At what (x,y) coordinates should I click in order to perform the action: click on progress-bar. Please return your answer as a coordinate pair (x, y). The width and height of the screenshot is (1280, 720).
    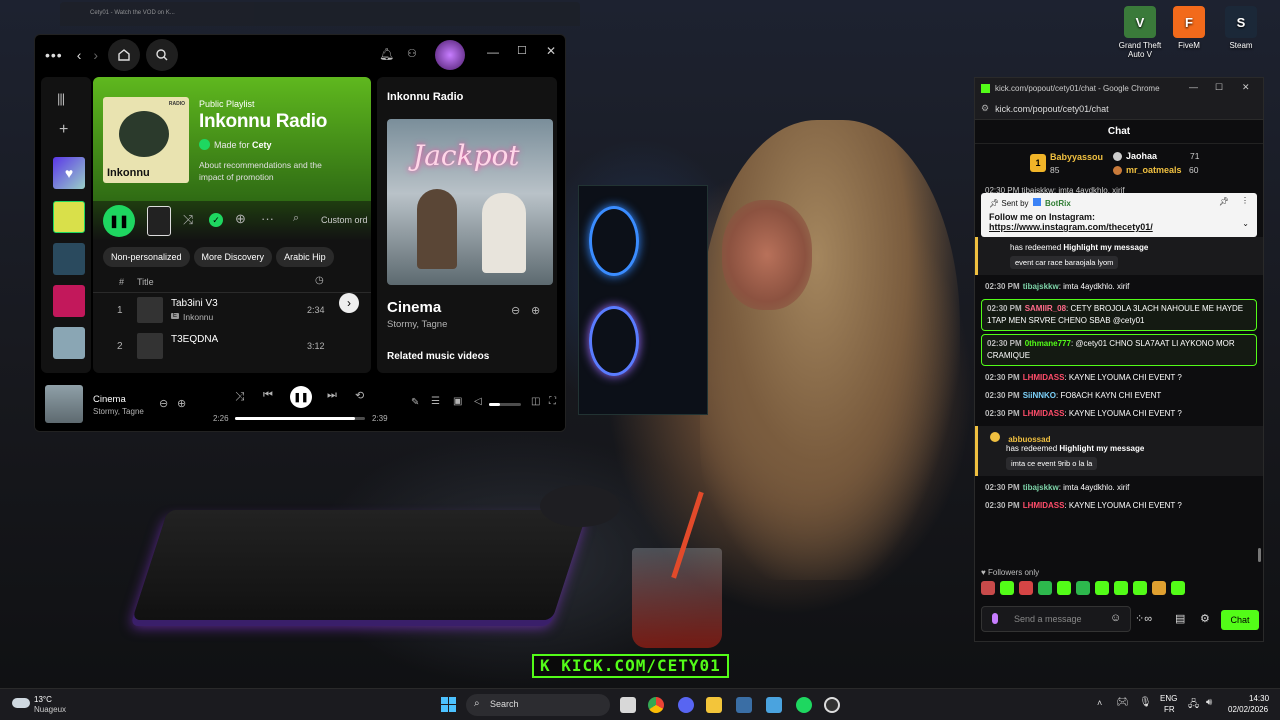
    Looking at the image, I should click on (300, 418).